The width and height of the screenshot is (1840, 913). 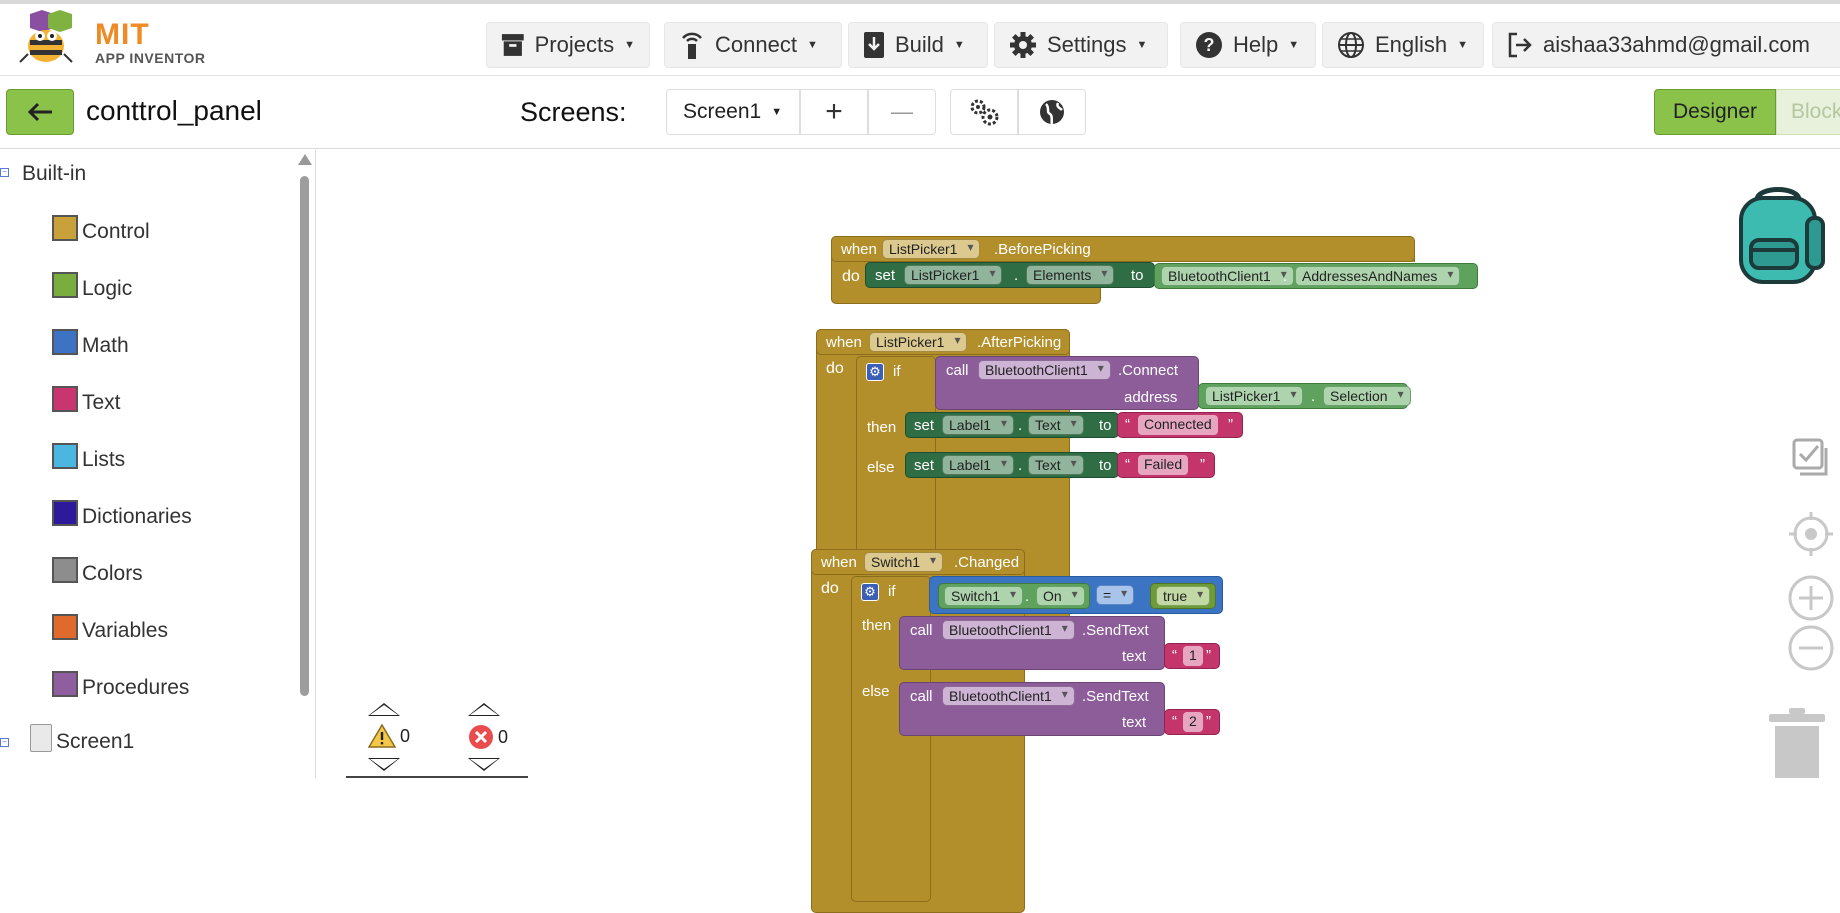 I want to click on connect-menu: Connect ▼, so click(x=753, y=45).